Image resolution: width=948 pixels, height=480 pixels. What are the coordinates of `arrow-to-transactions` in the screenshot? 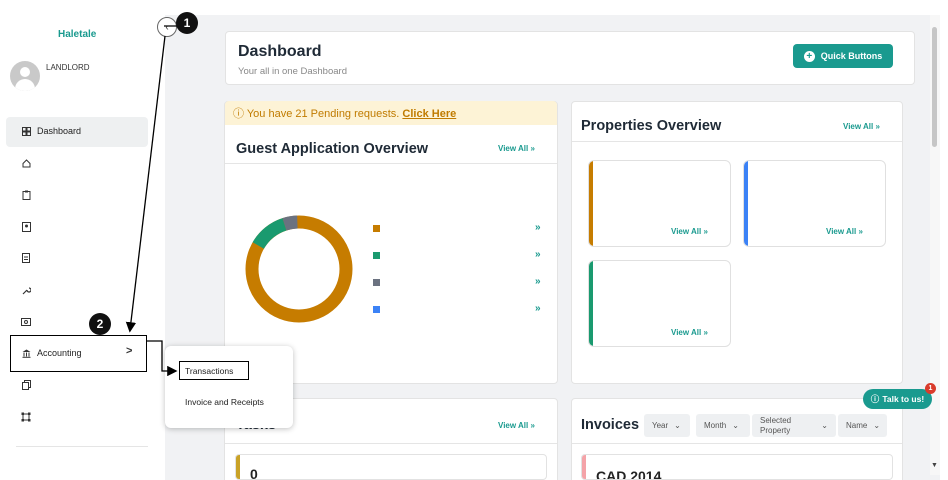 It's located at (162, 358).